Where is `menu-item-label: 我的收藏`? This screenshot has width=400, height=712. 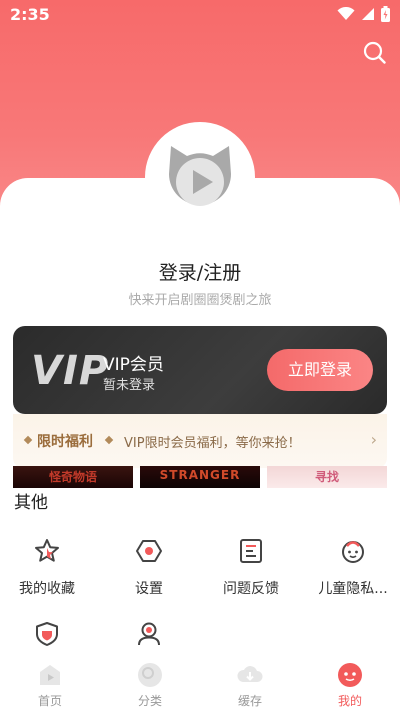
menu-item-label: 我的收藏 is located at coordinates (47, 589).